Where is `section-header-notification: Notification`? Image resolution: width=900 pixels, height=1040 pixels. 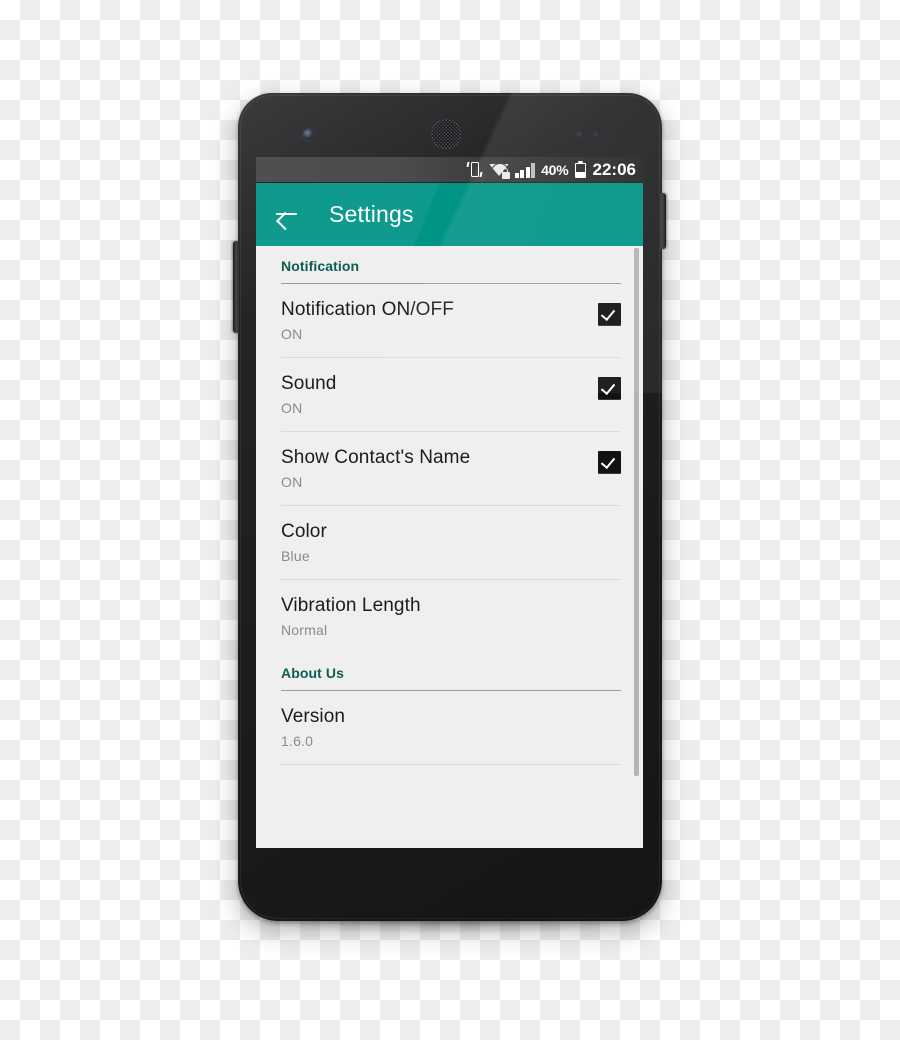 section-header-notification: Notification is located at coordinates (449, 262).